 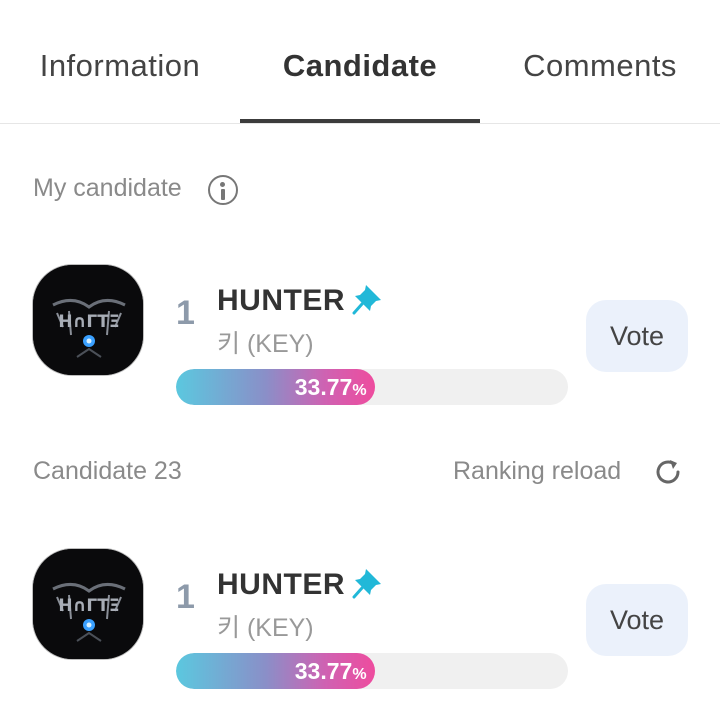 What do you see at coordinates (537, 471) in the screenshot?
I see `ranking-reload-label: Ranking reload` at bounding box center [537, 471].